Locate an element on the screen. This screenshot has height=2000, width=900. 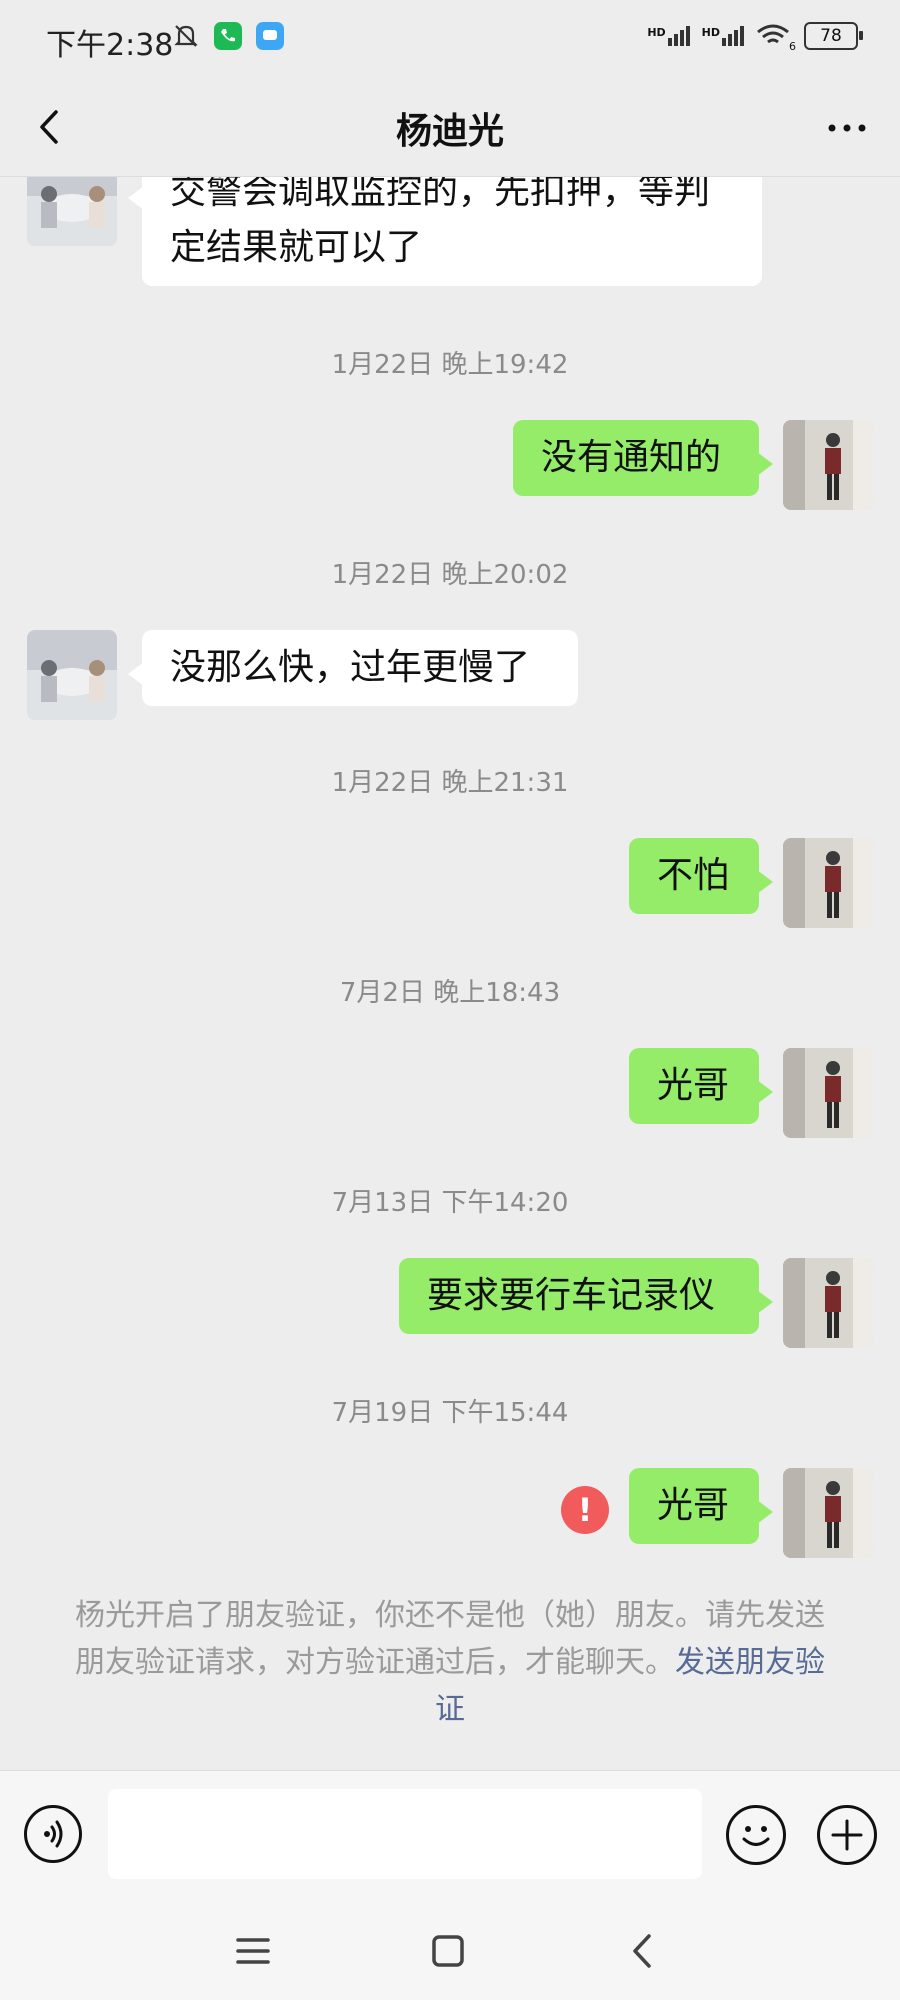
message-bubble: 要求要行车记录仪 is located at coordinates (586, 1296).